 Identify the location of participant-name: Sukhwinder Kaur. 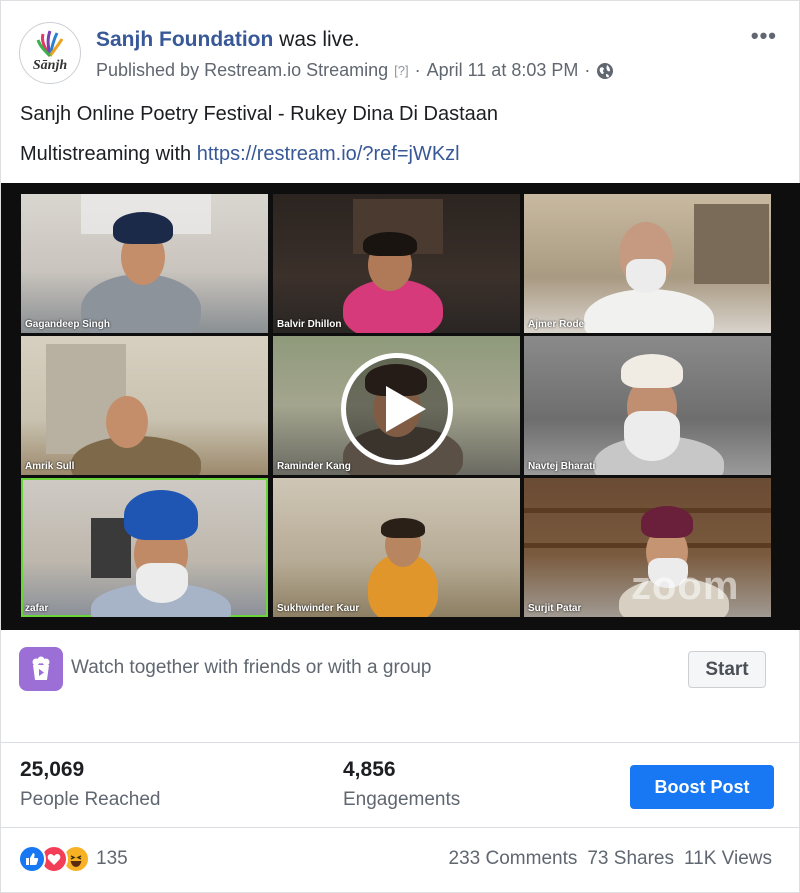
(318, 608).